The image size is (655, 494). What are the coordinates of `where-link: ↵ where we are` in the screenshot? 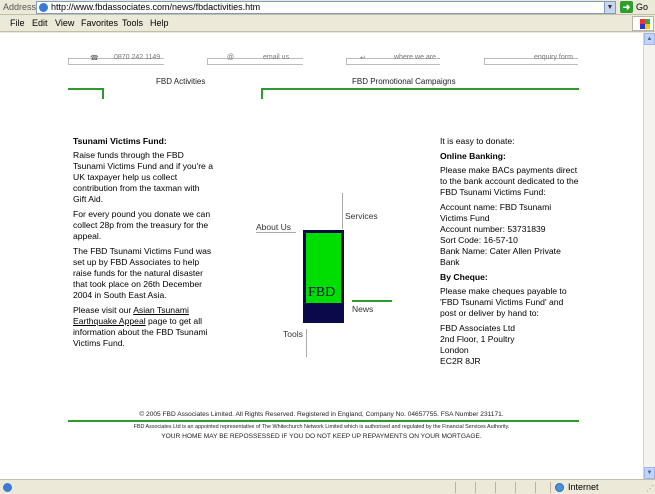 It's located at (393, 59).